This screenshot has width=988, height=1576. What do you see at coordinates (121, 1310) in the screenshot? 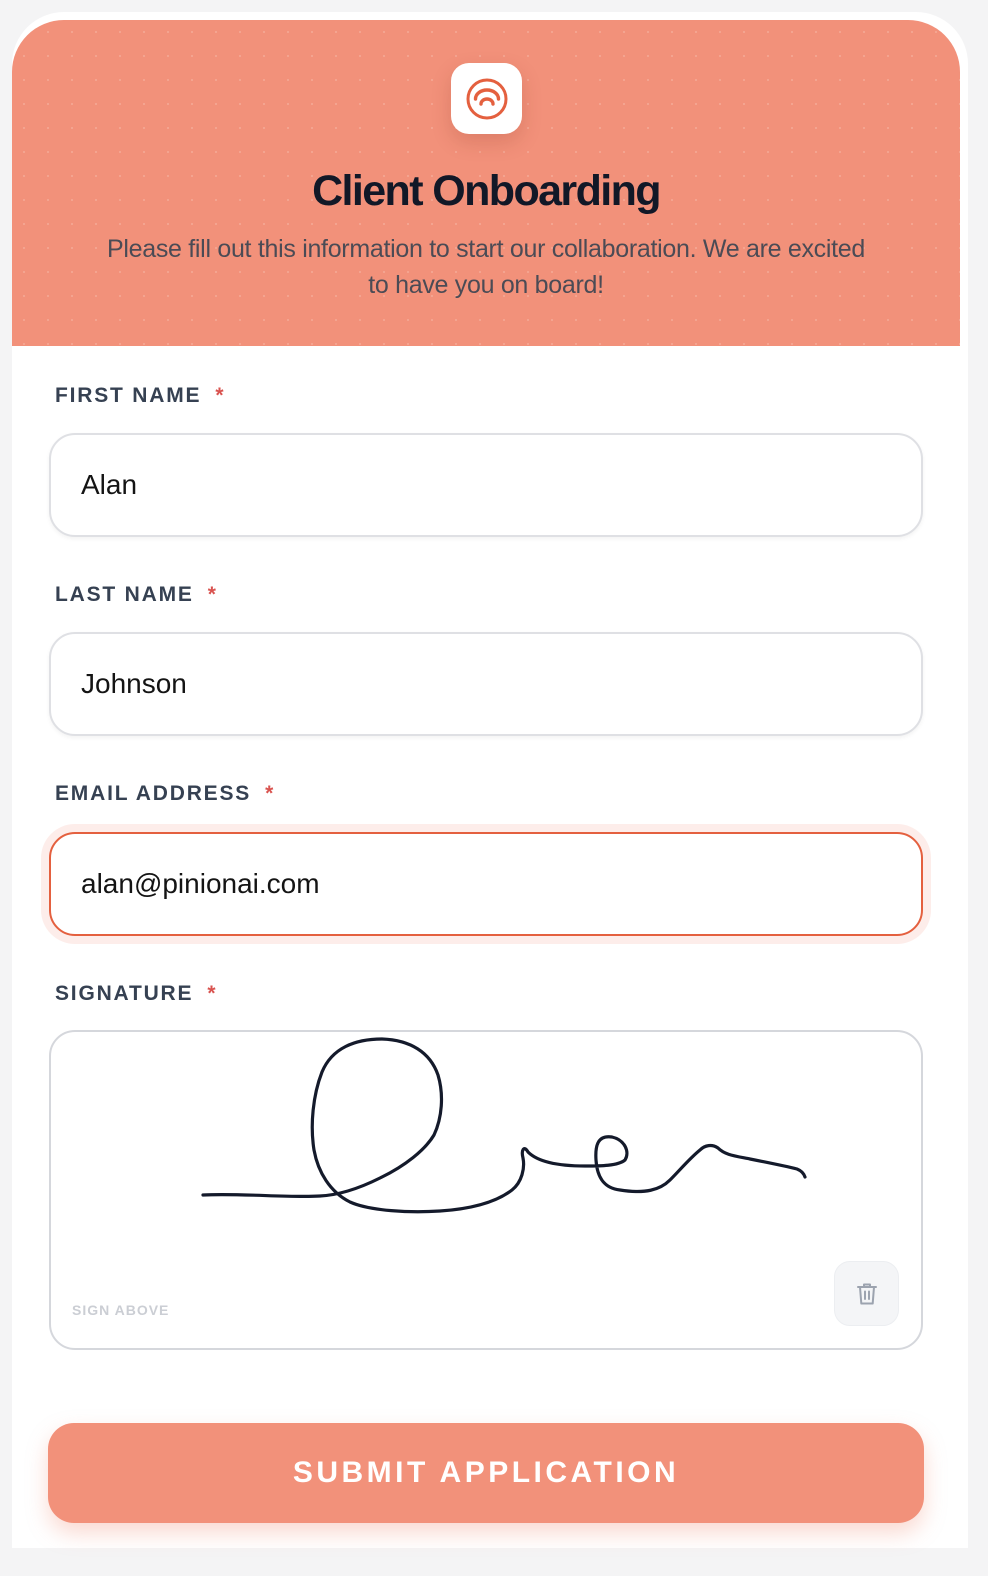
I see `signature-hint: SIGN ABOVE` at bounding box center [121, 1310].